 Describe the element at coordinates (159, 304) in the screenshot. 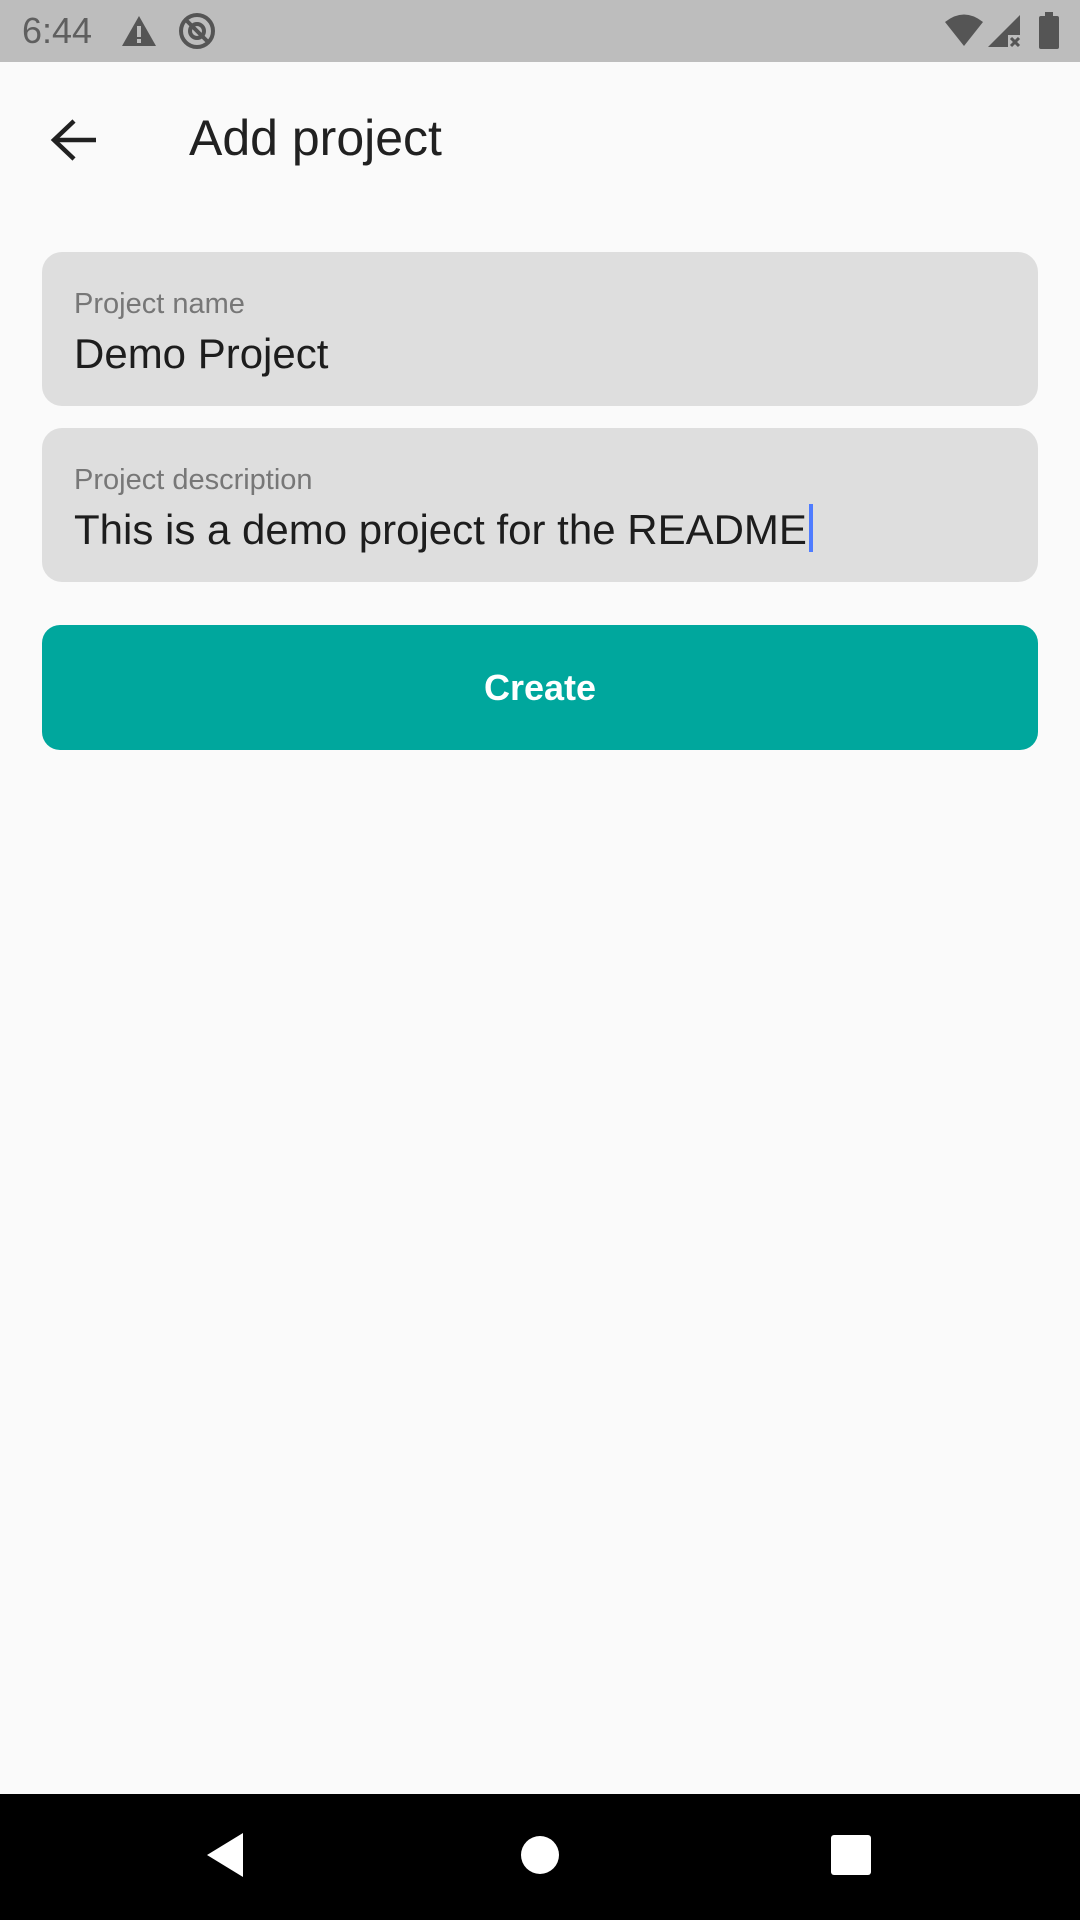

I see `project-name-label: Project name` at that location.